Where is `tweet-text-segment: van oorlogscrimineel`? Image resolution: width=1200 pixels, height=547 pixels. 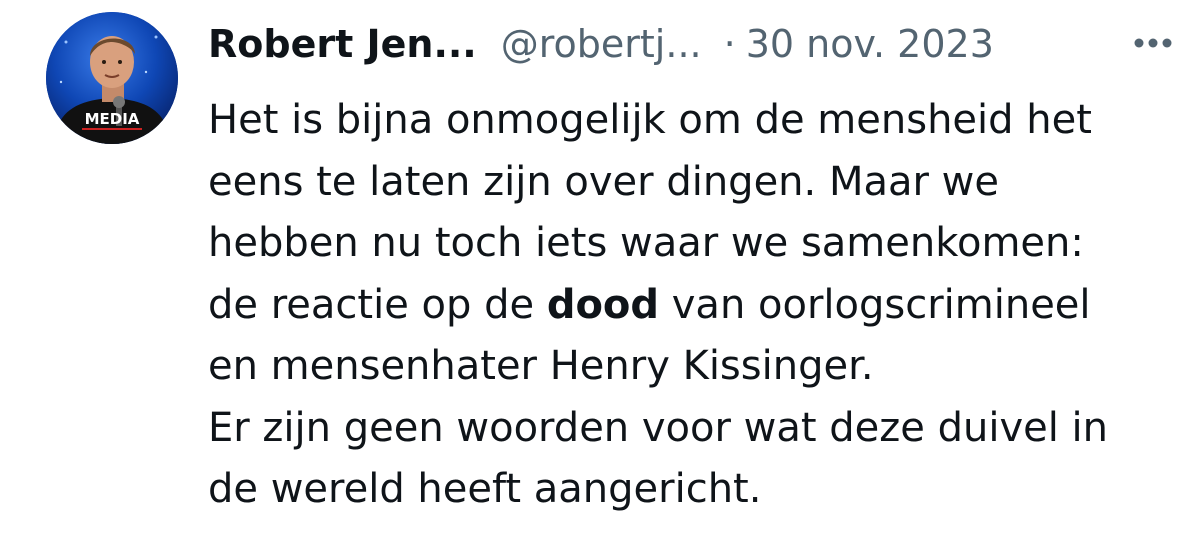
tweet-text-segment: van oorlogscrimineel is located at coordinates (875, 304).